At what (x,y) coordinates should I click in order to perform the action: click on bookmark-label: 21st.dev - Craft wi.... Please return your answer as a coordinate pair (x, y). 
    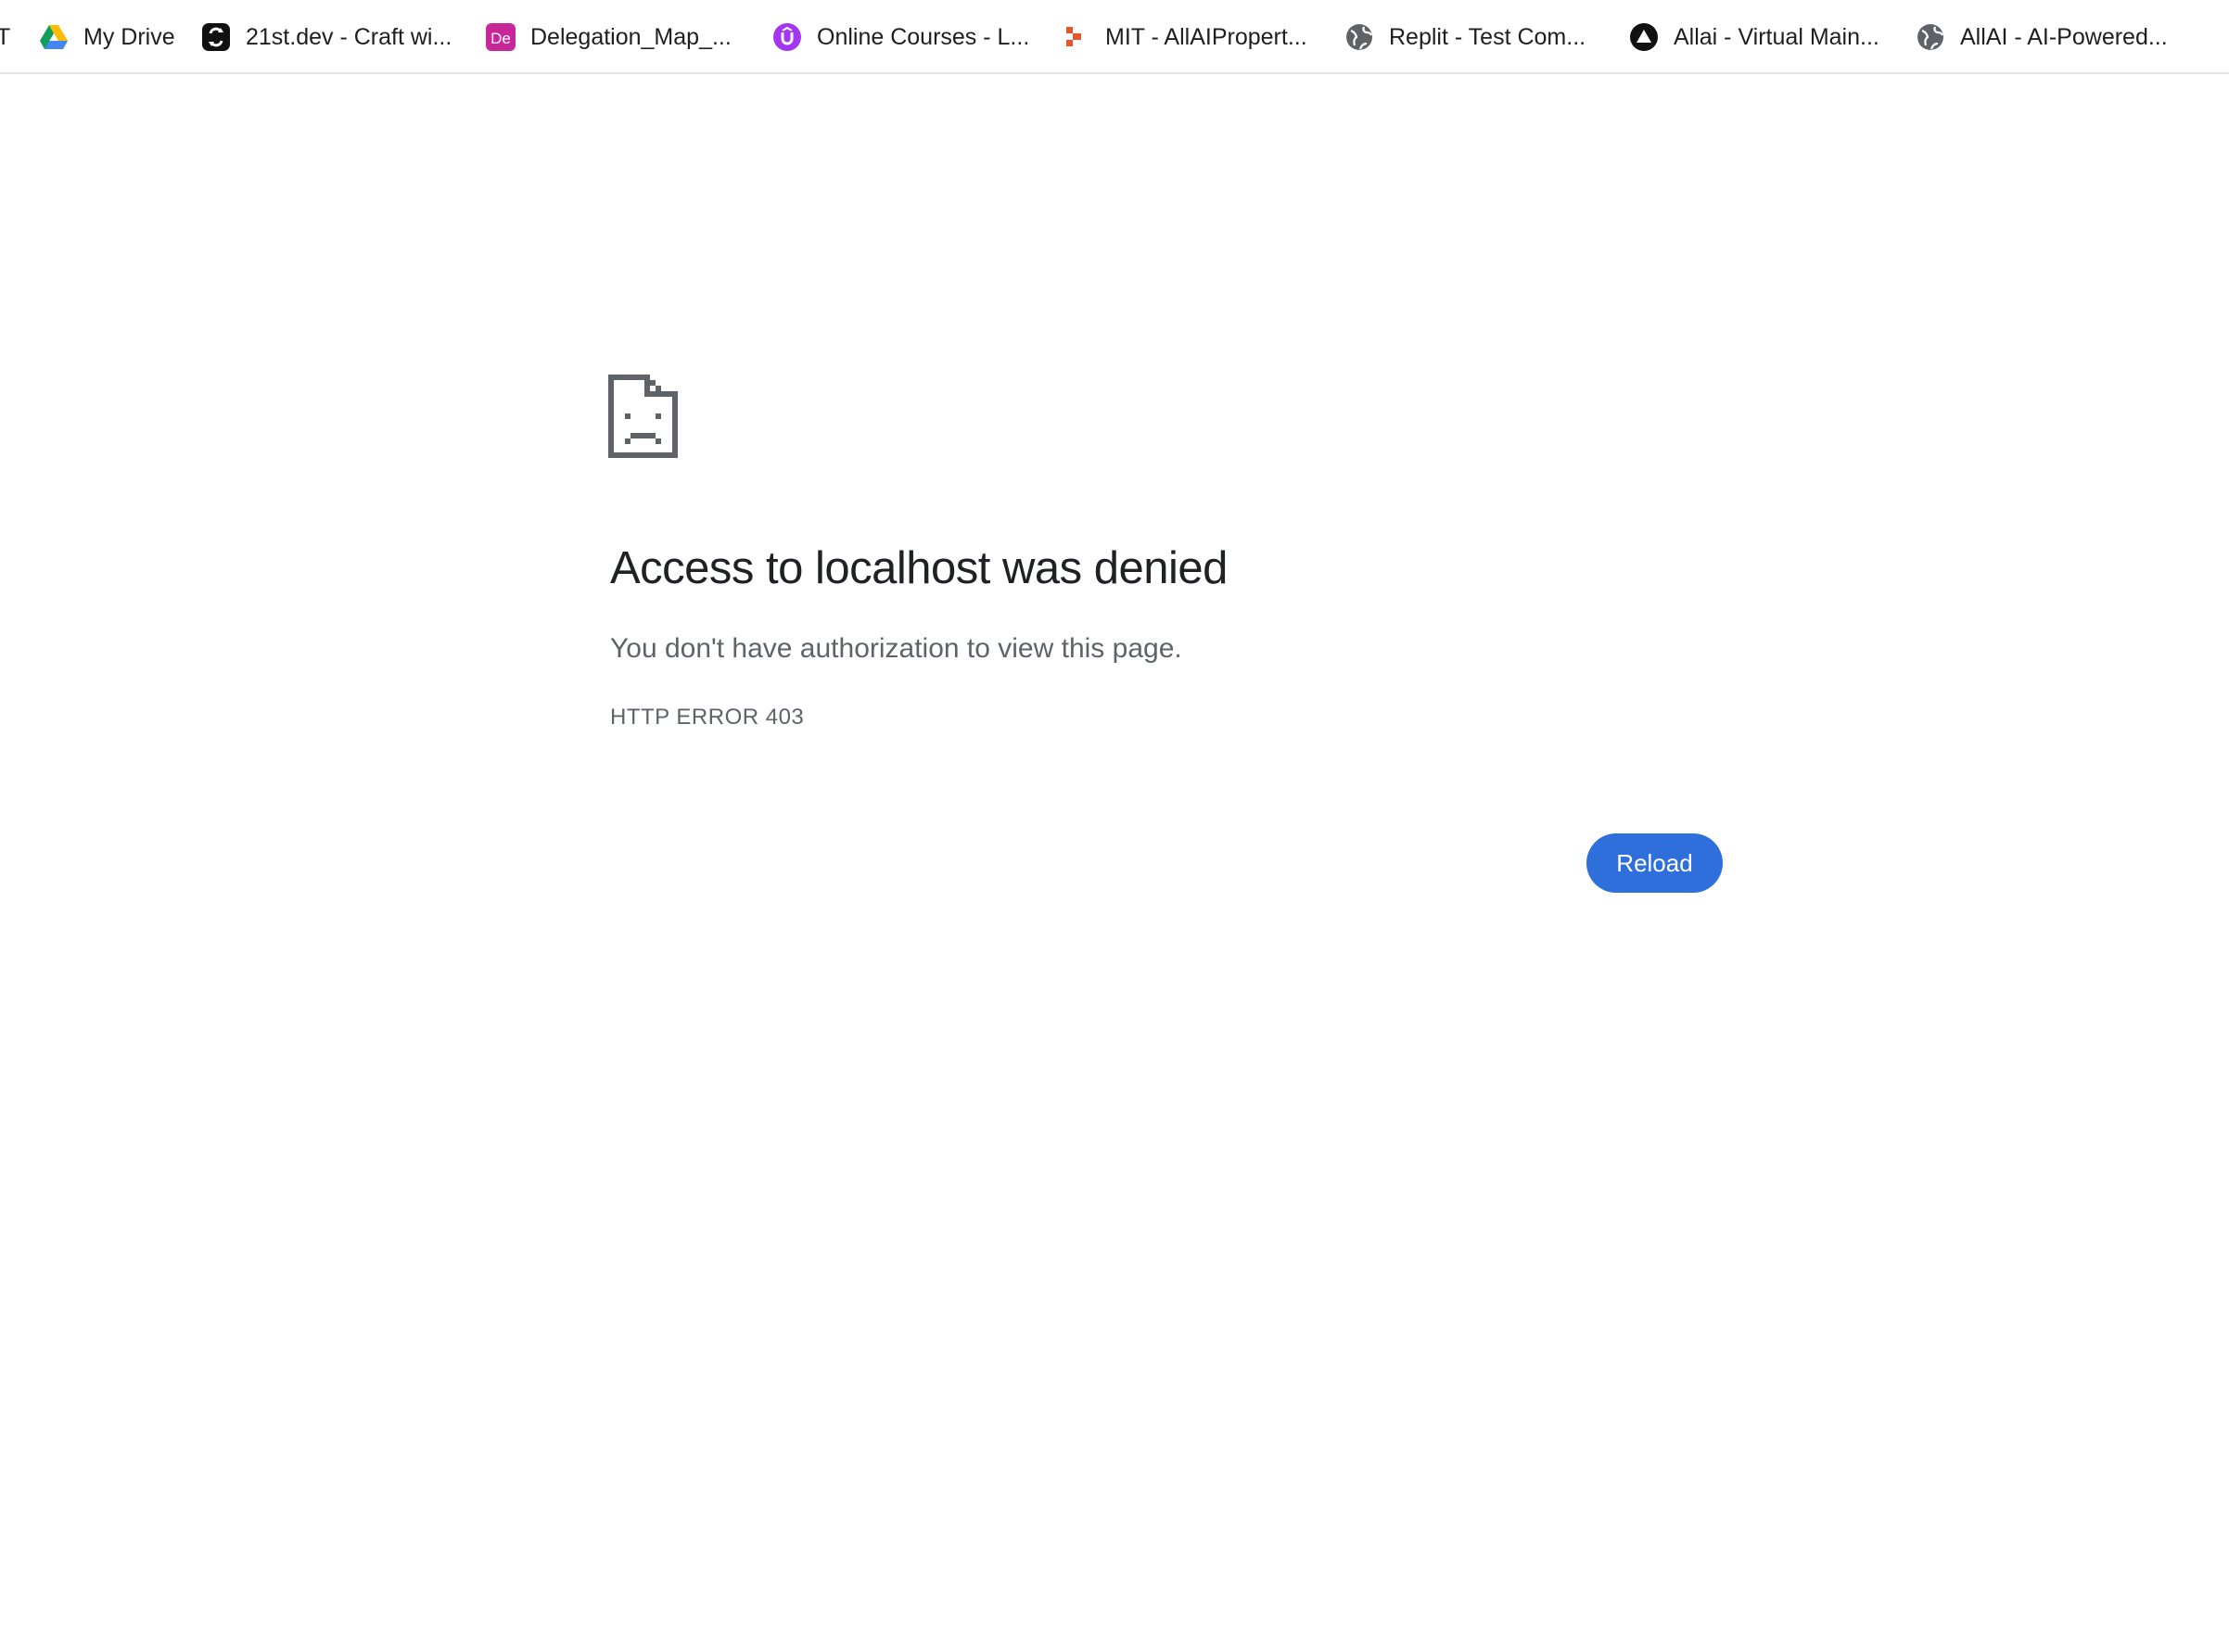
    Looking at the image, I should click on (349, 36).